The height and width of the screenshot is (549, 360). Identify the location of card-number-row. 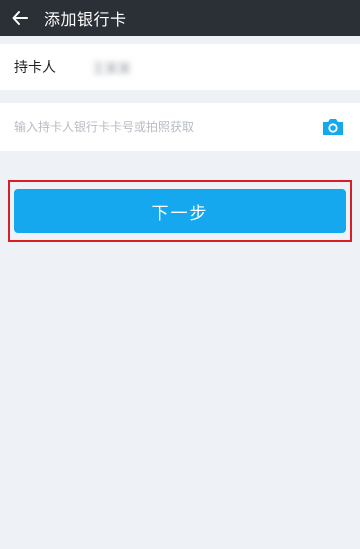
(180, 127).